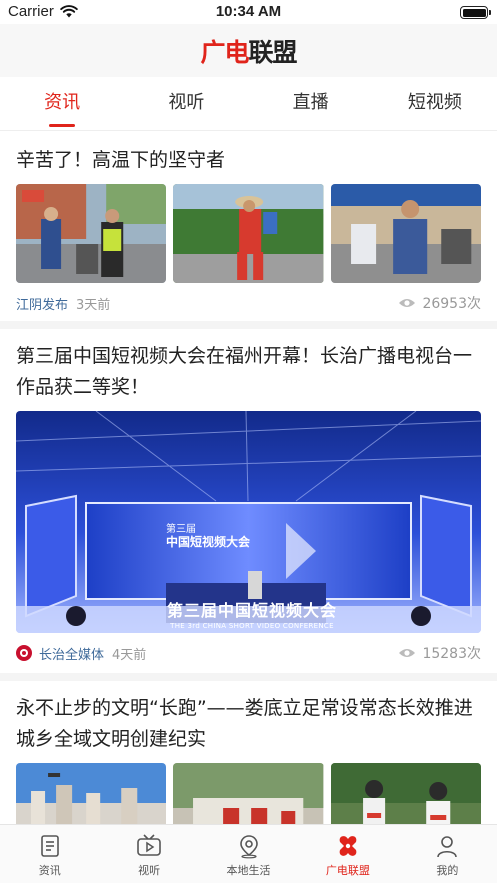  What do you see at coordinates (439, 653) in the screenshot?
I see `view-count: 15283次` at bounding box center [439, 653].